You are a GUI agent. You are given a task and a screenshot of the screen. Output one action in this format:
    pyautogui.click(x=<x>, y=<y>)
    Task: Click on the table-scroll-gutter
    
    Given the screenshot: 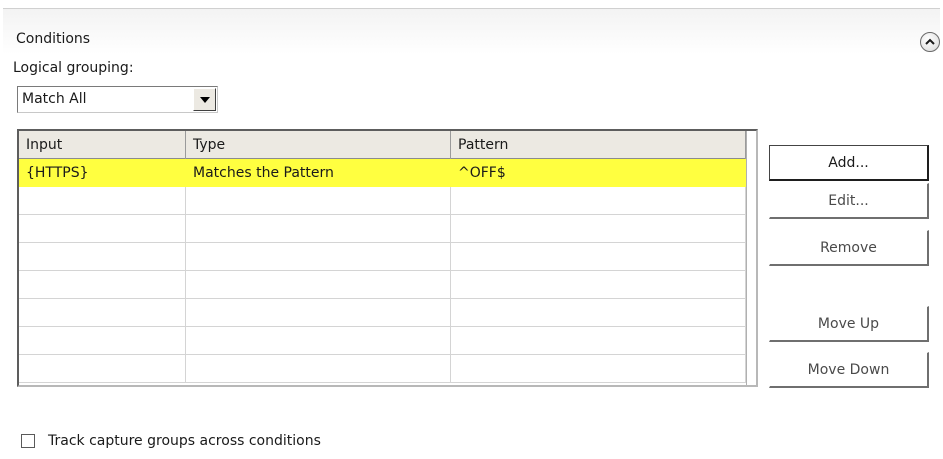 What is the action you would take?
    pyautogui.click(x=751, y=258)
    